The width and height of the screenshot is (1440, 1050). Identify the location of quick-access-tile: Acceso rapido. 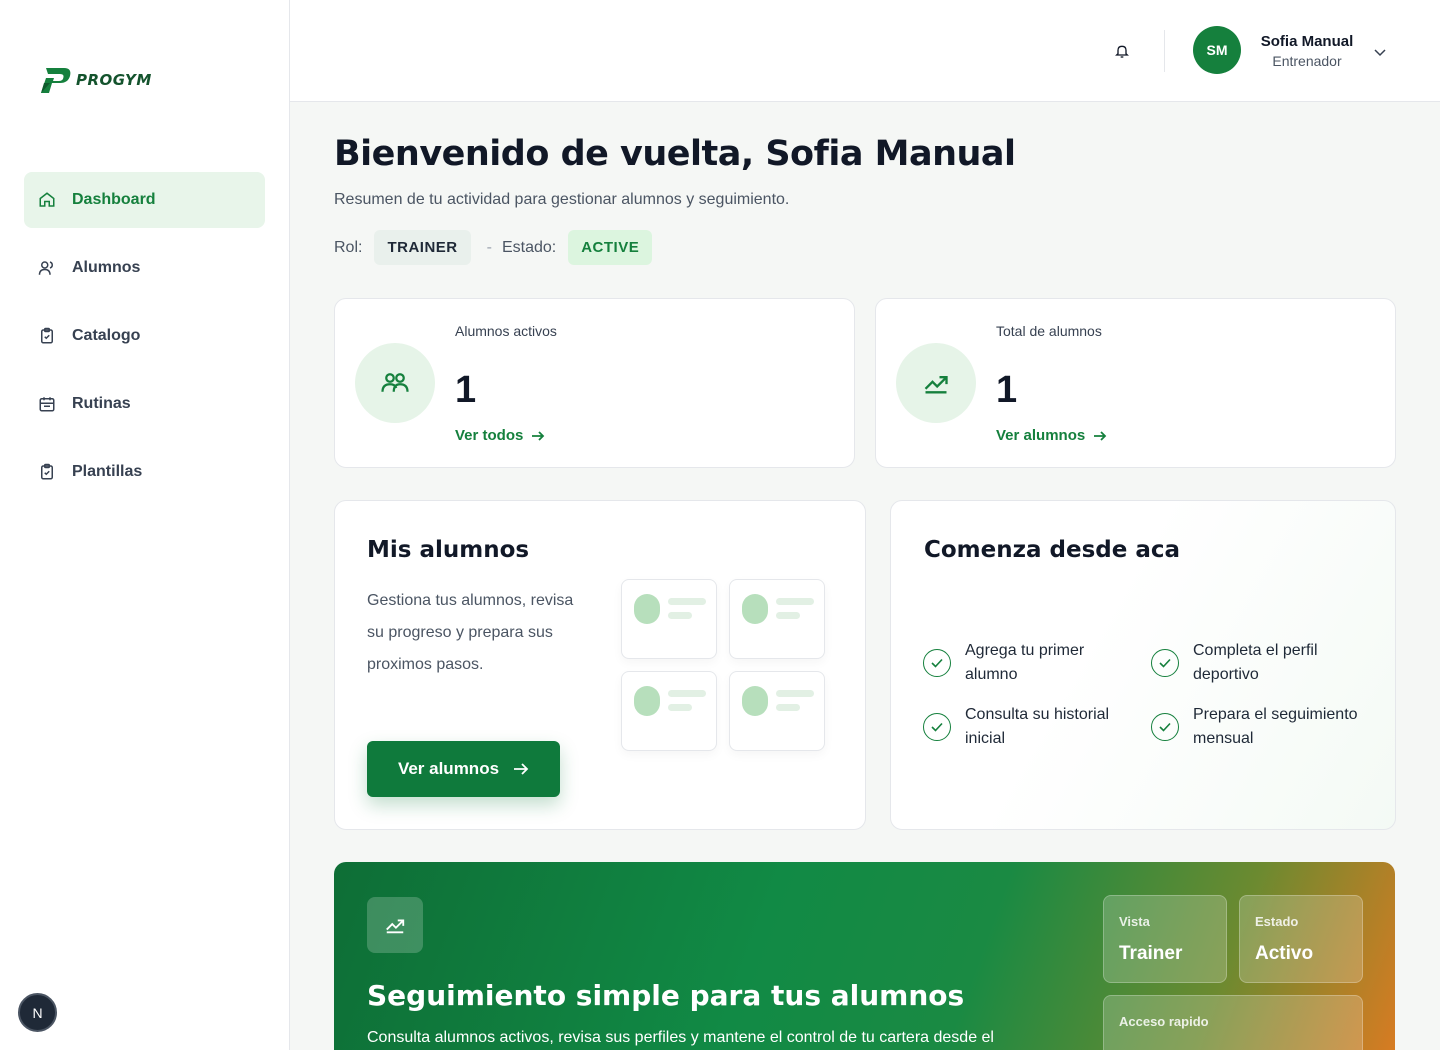
(1233, 1022).